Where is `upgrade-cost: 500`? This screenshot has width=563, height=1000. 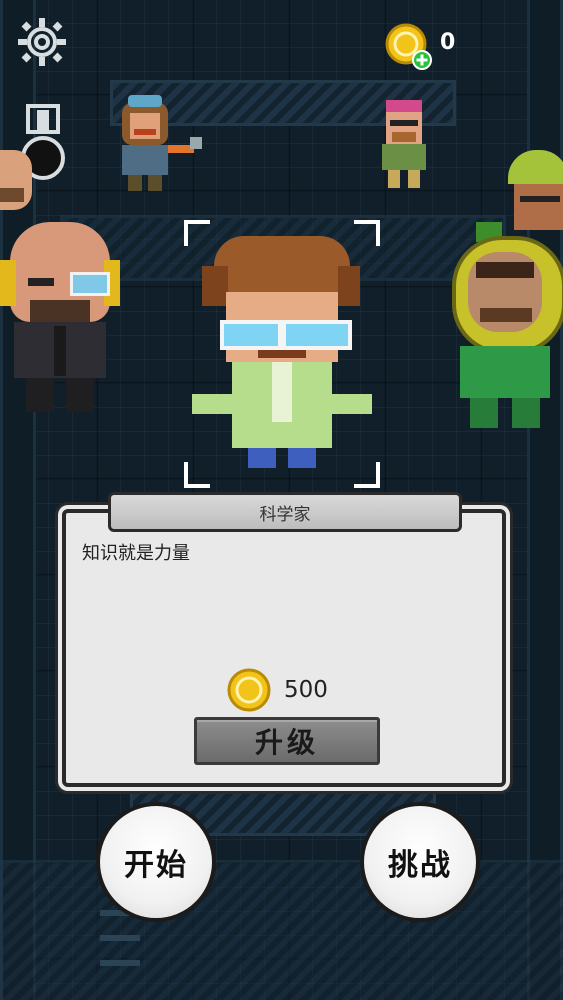 upgrade-cost: 500 is located at coordinates (306, 690).